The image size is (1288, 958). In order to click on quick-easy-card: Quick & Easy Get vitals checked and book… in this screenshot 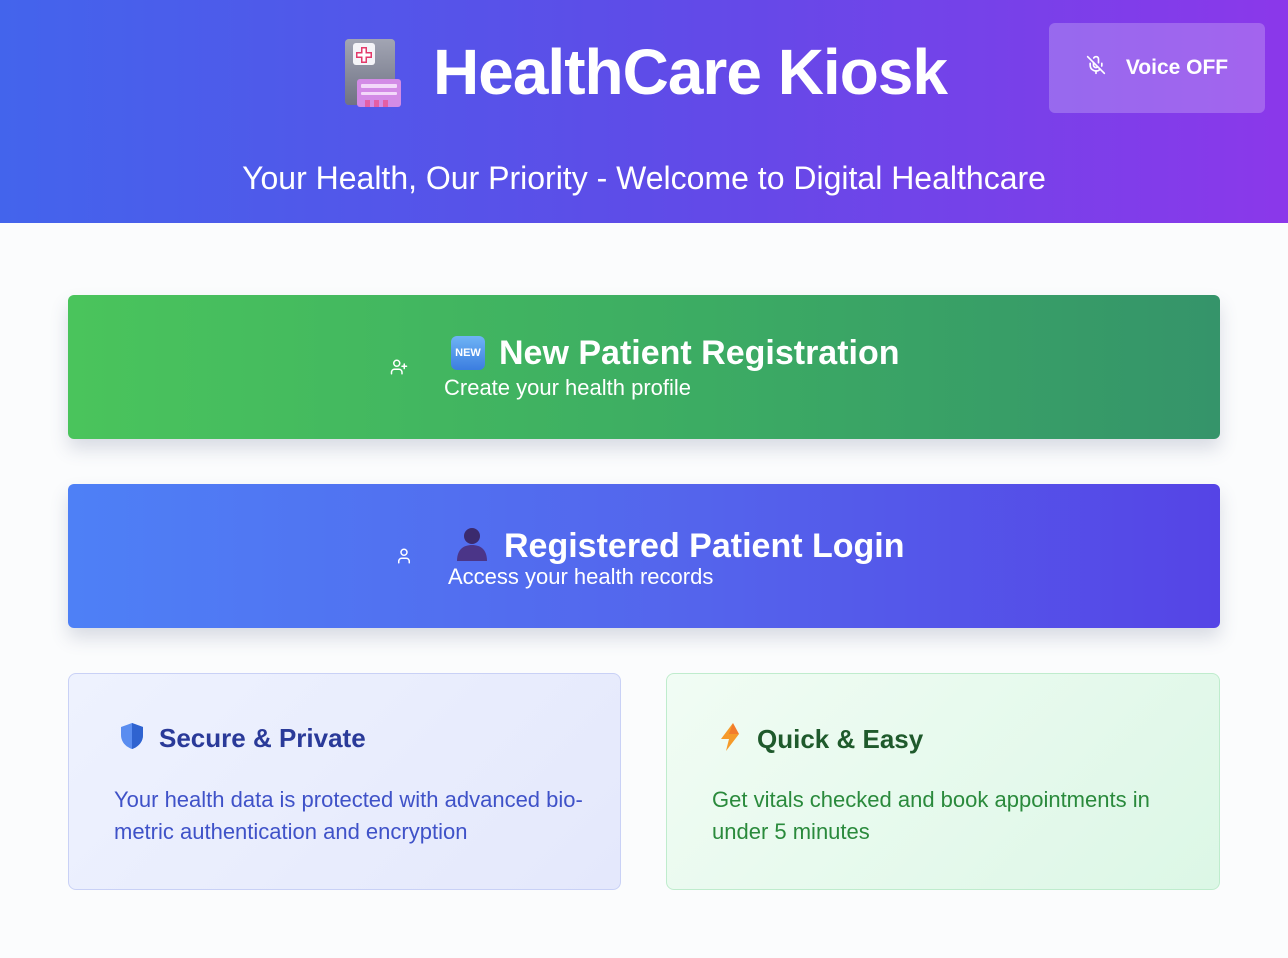, I will do `click(943, 781)`.